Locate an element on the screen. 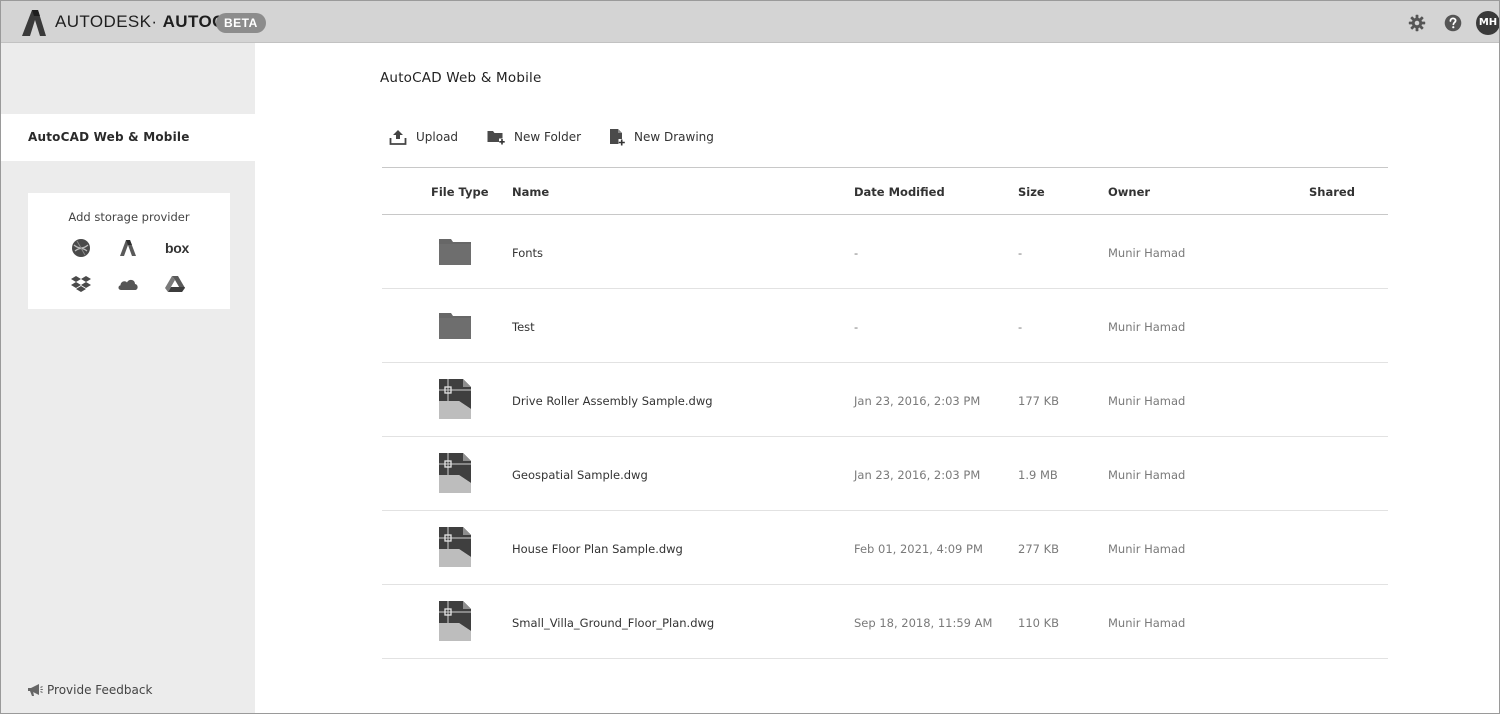  date-modified: Sep 18, 2018, 11:59 AM is located at coordinates (923, 623).